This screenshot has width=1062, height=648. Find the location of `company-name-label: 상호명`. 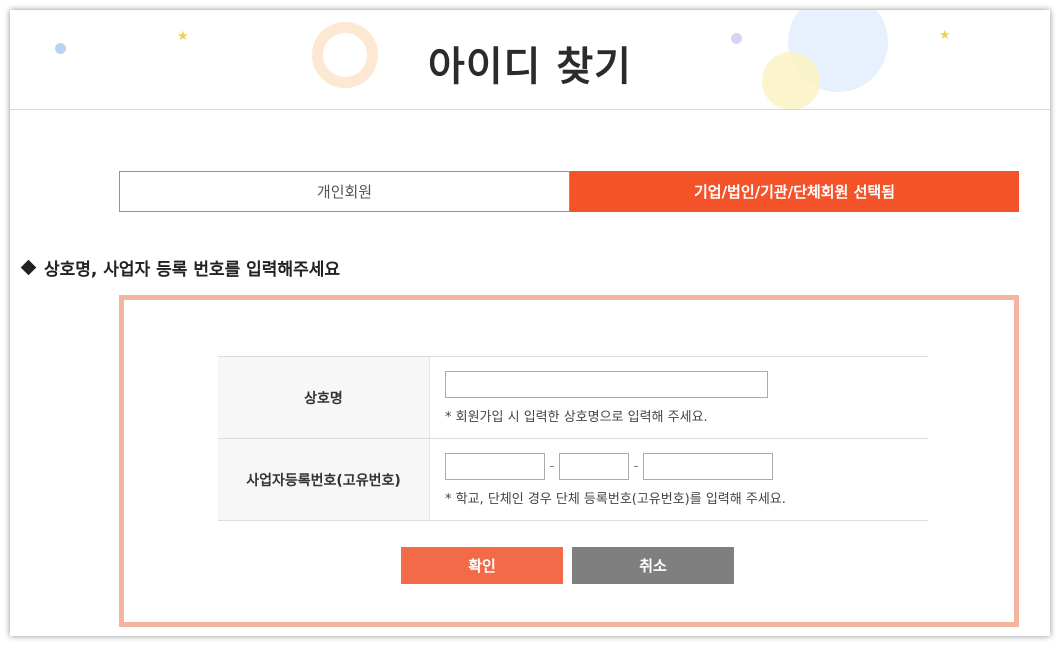

company-name-label: 상호명 is located at coordinates (324, 397).